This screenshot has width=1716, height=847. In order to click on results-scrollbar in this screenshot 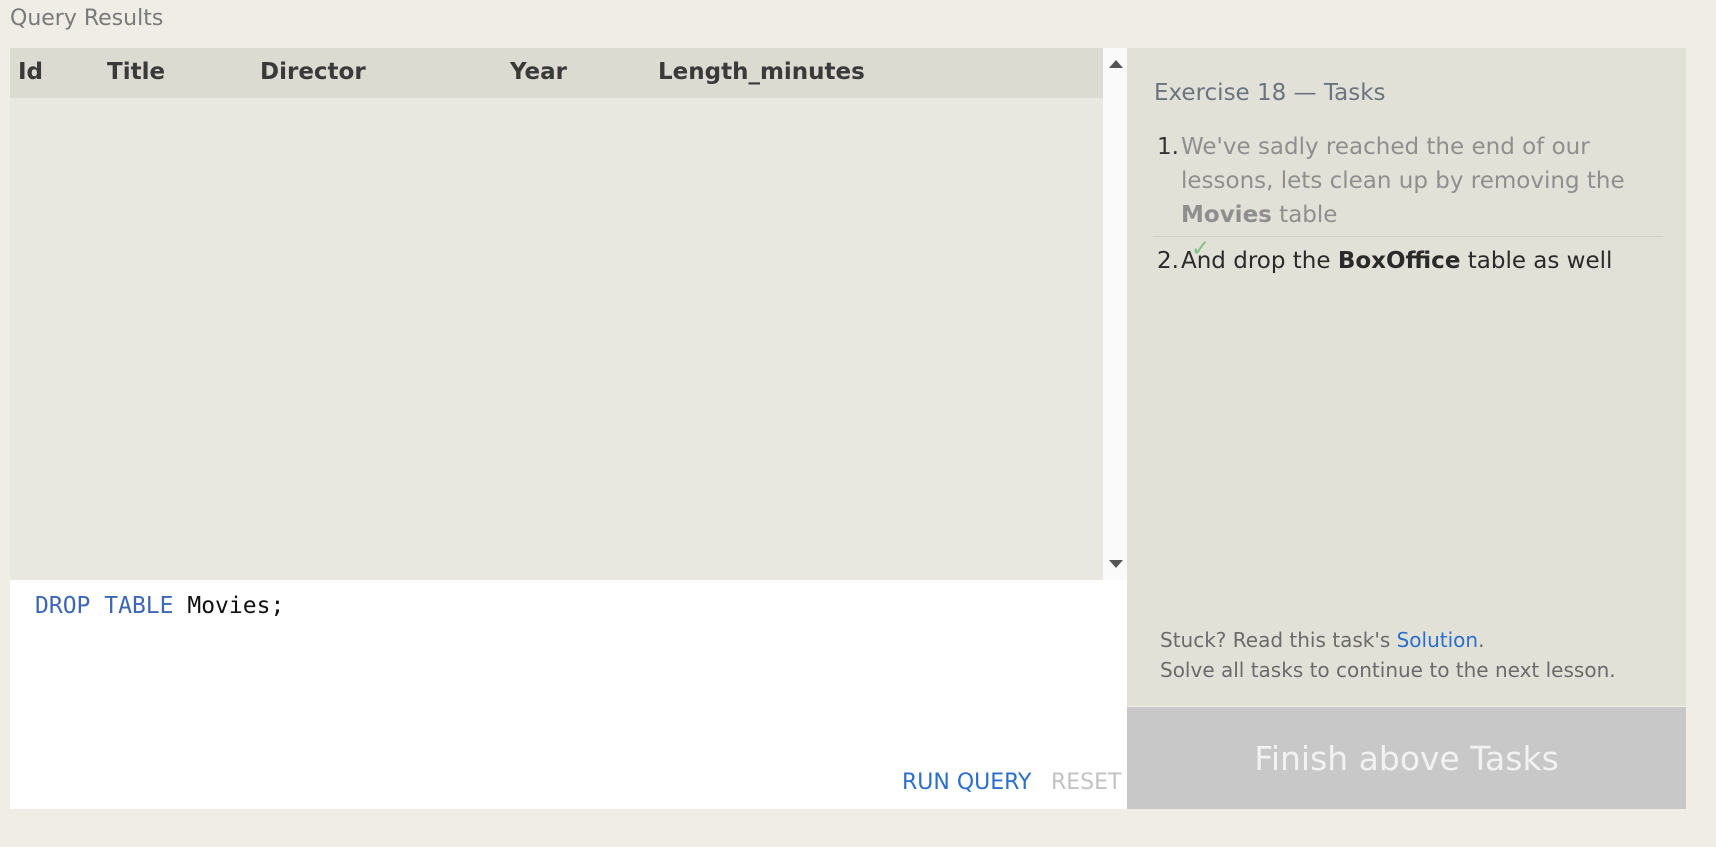, I will do `click(1115, 314)`.